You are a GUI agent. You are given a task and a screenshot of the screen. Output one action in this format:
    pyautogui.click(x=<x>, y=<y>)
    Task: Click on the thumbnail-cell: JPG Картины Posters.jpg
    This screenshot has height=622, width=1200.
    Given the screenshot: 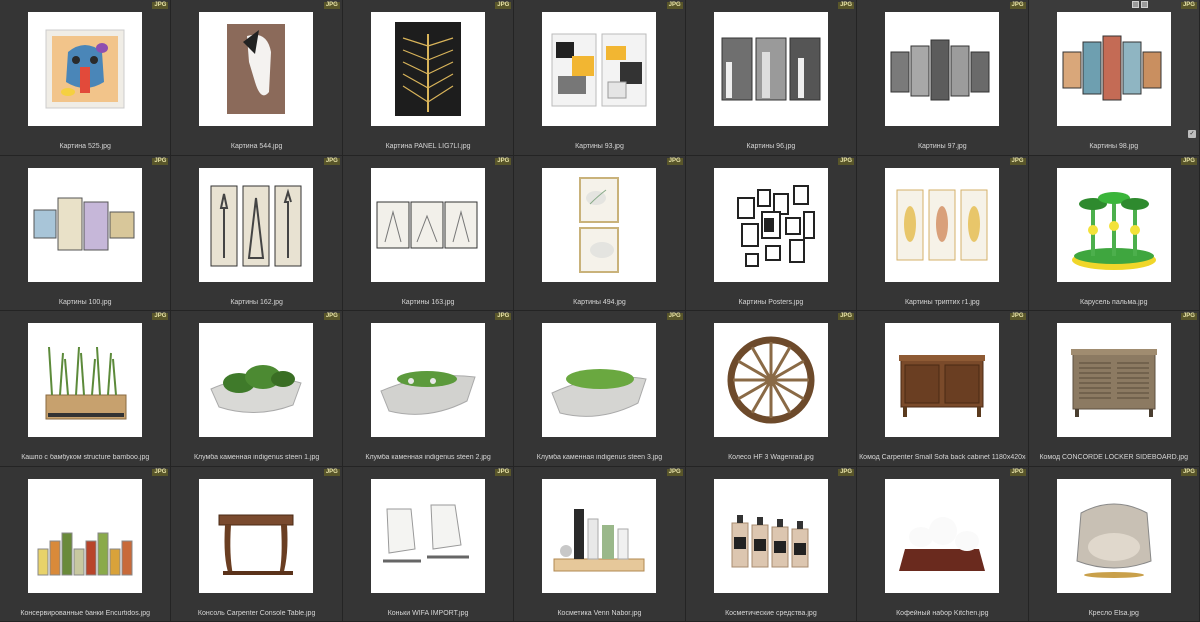 What is the action you would take?
    pyautogui.click(x=771, y=233)
    